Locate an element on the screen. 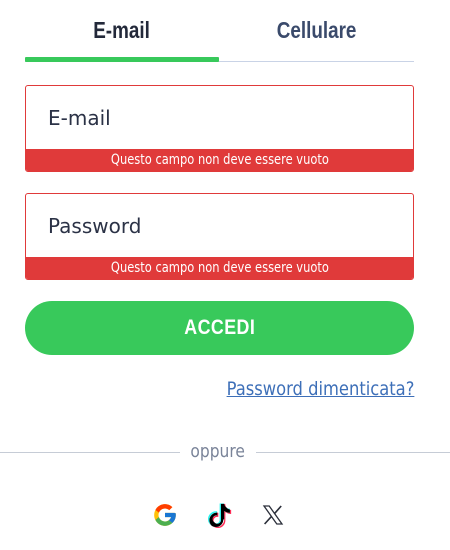 The image size is (450, 550). x-login-button is located at coordinates (273, 515).